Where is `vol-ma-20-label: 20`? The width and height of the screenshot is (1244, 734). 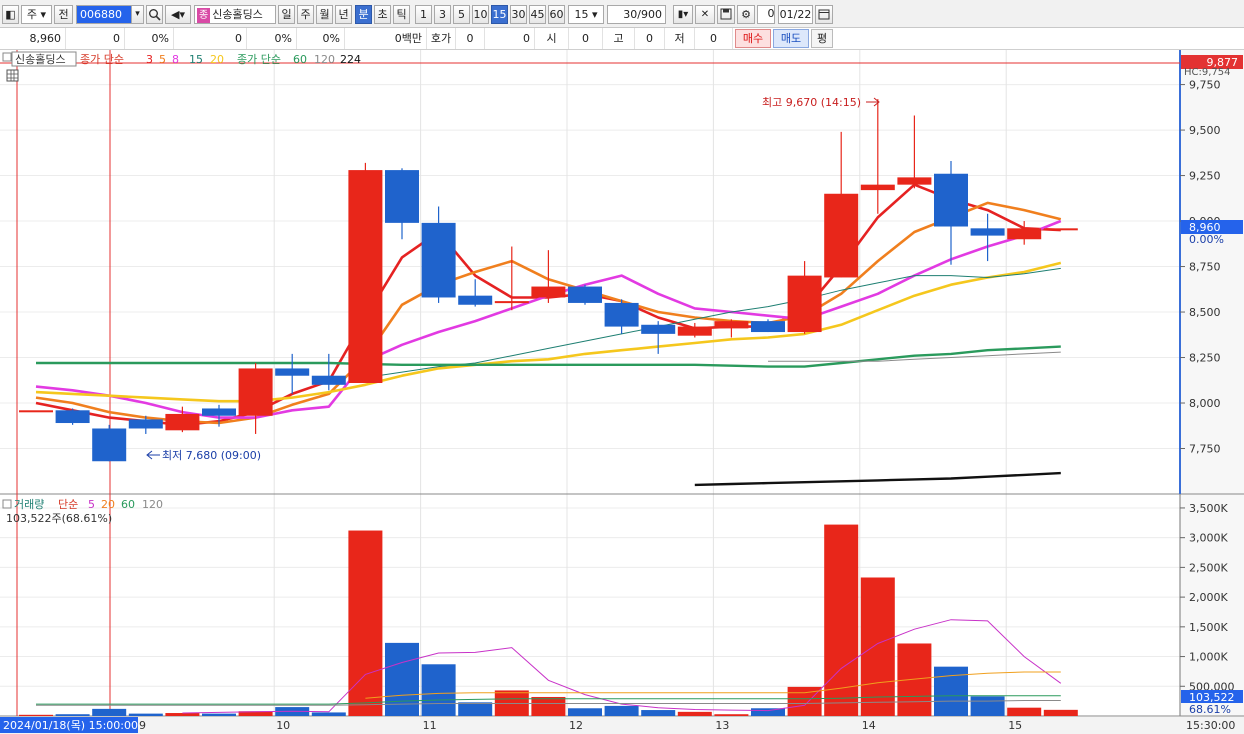
vol-ma-20-label: 20 is located at coordinates (108, 504).